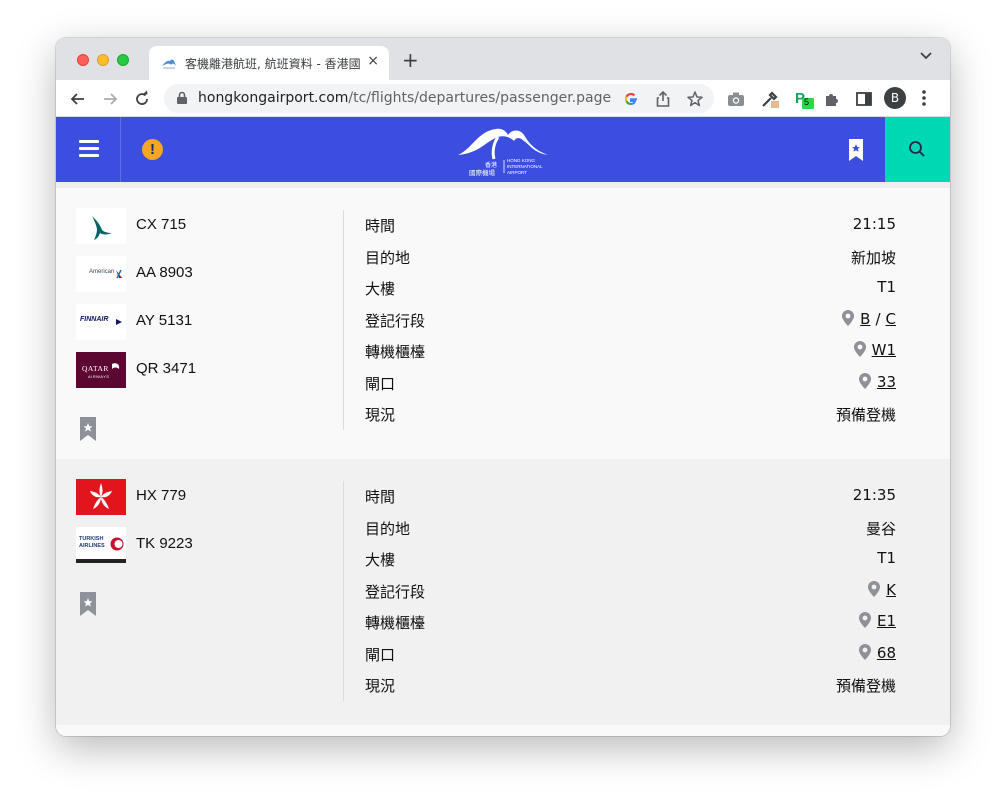 This screenshot has width=1006, height=810. Describe the element at coordinates (630, 655) in the screenshot. I see `detail-gate: 閘口 68` at that location.